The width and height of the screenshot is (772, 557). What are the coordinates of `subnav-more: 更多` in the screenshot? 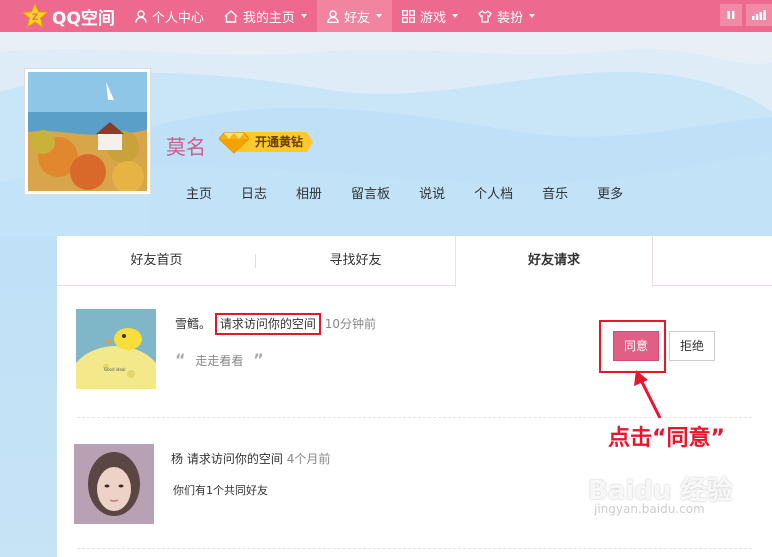 It's located at (610, 192).